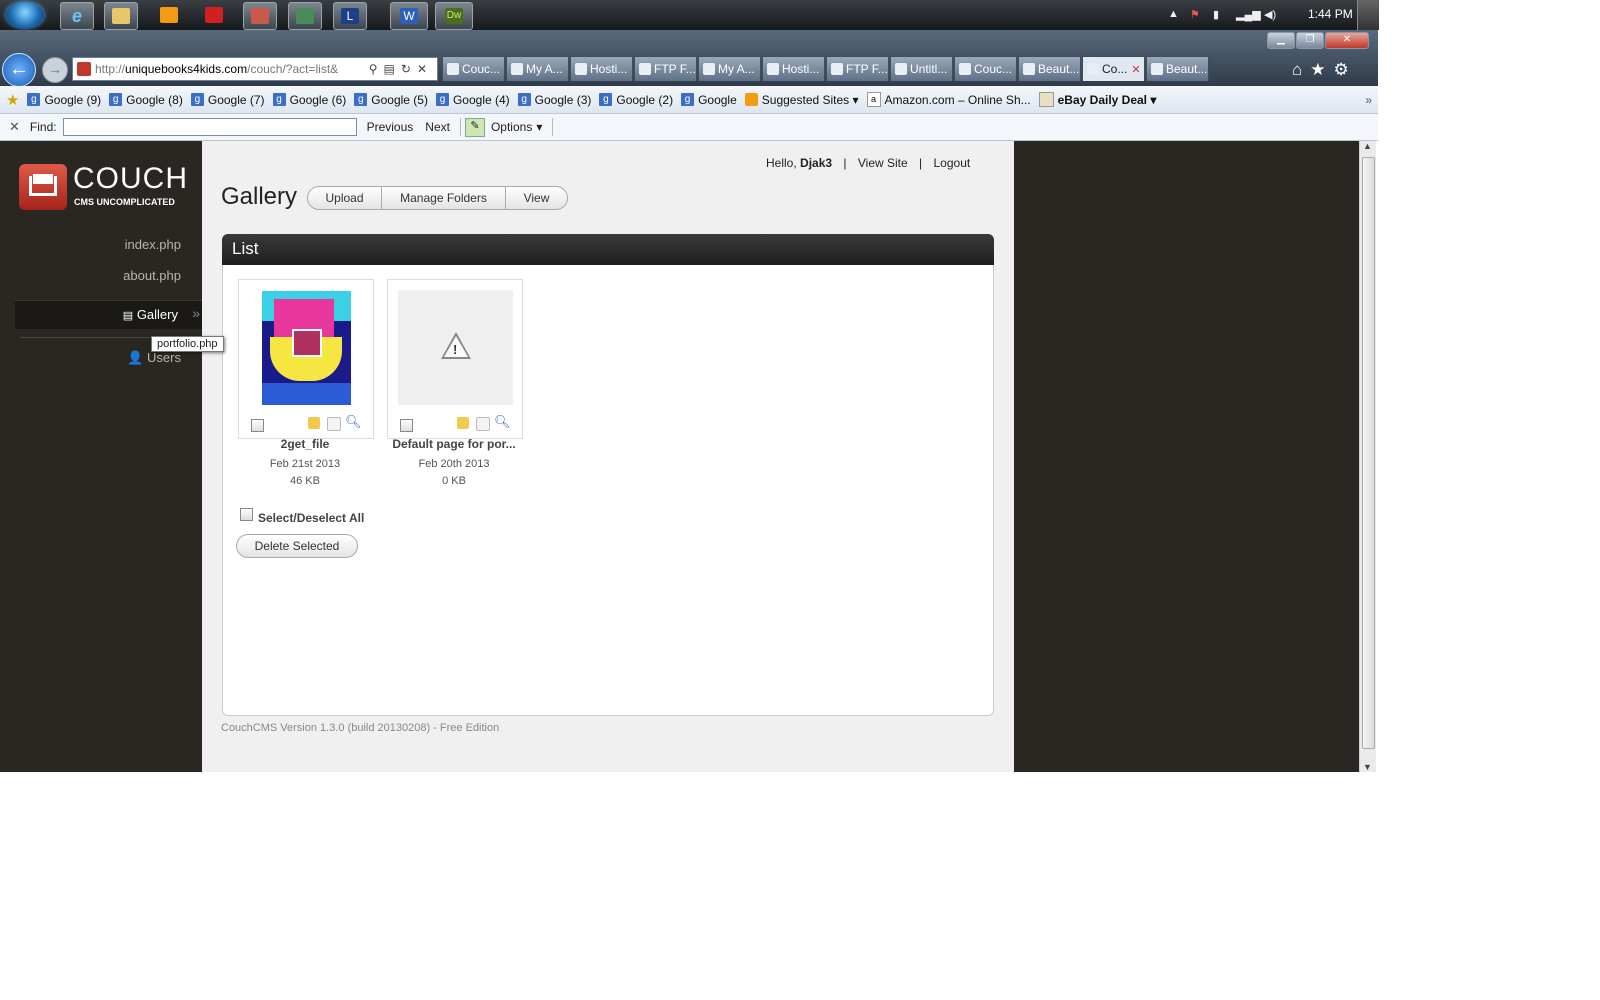 The height and width of the screenshot is (1000, 1600). What do you see at coordinates (1347, 40) in the screenshot?
I see `close-window-button: ✕` at bounding box center [1347, 40].